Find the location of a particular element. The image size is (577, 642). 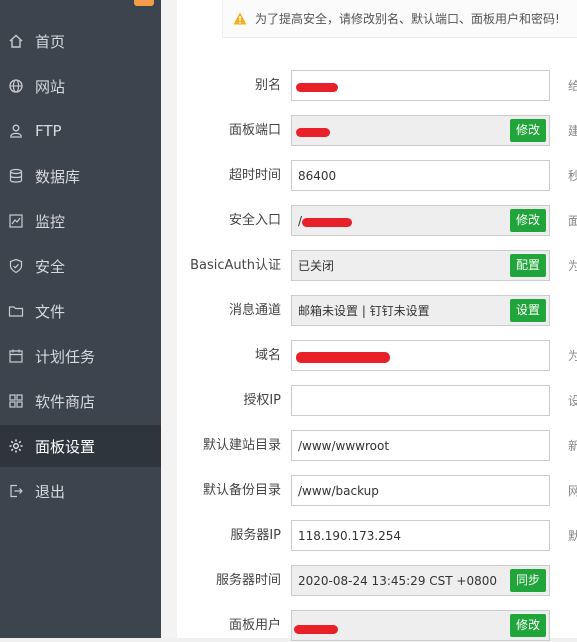

setting-row-authorized-ip: 授权IP 设 is located at coordinates (369, 401).